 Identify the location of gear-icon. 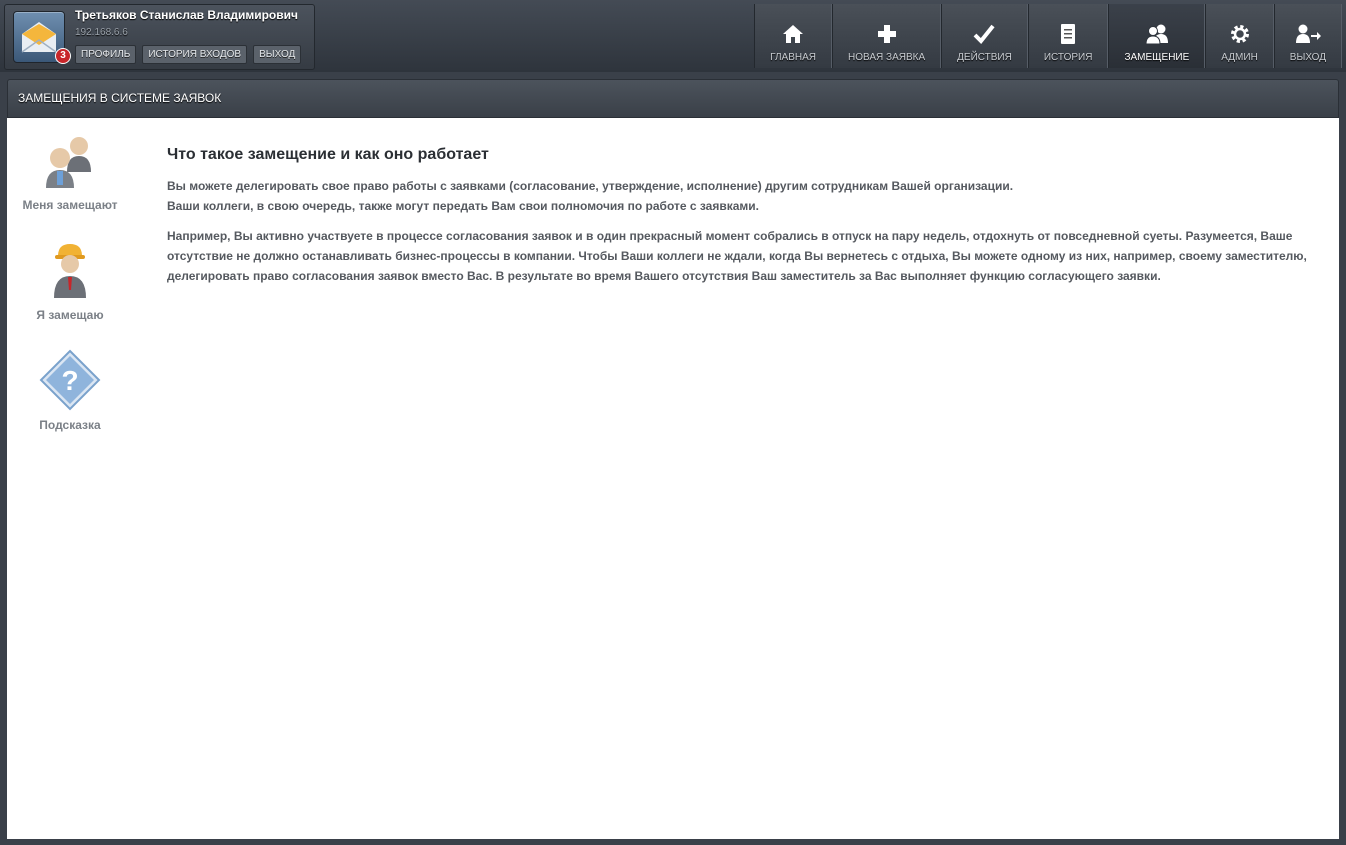
(1240, 34).